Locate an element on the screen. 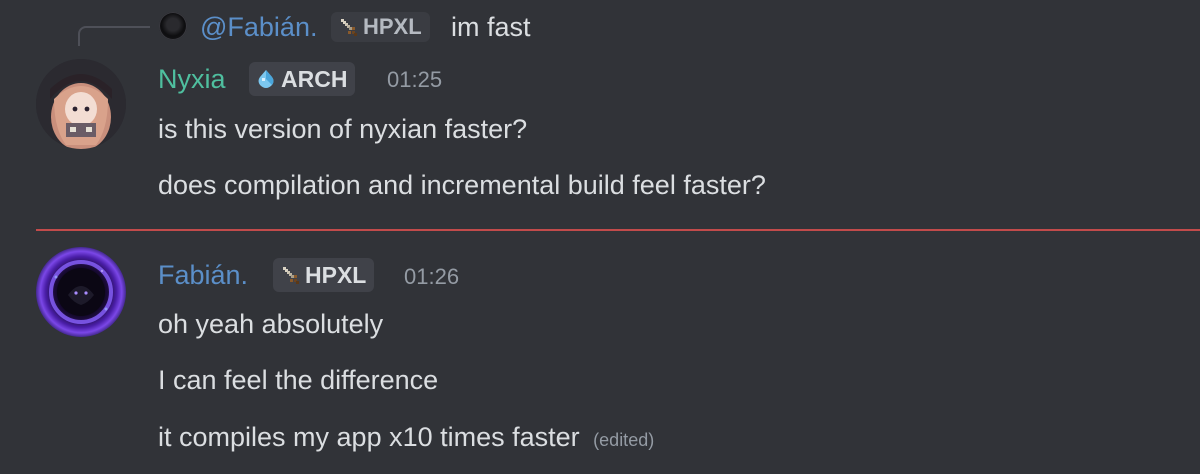  message-line: is this version of nyxian faster? is located at coordinates (342, 129).